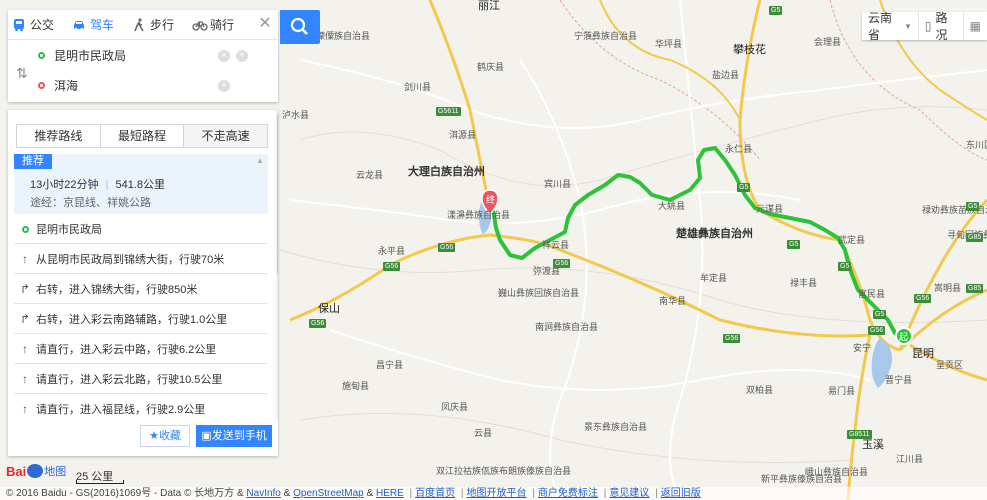 This screenshot has height=500, width=987. What do you see at coordinates (873, 445) in the screenshot?
I see `map-place-label: 玉溪` at bounding box center [873, 445].